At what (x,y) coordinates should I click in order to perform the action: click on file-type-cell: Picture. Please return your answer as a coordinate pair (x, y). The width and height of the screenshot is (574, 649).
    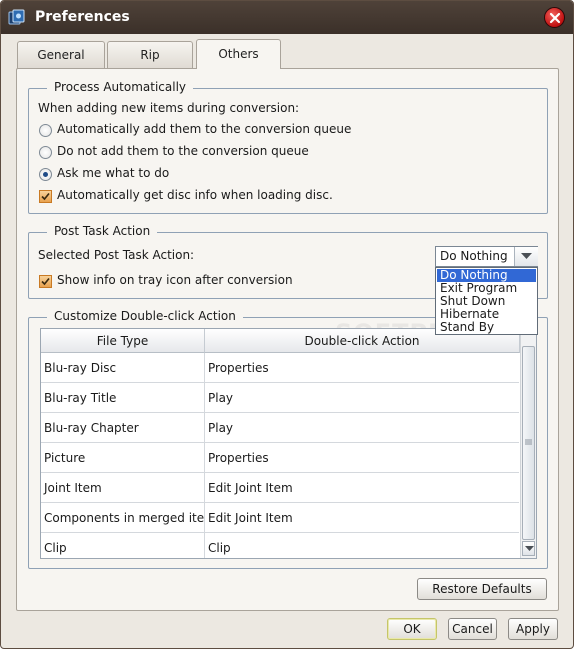
    Looking at the image, I should click on (123, 458).